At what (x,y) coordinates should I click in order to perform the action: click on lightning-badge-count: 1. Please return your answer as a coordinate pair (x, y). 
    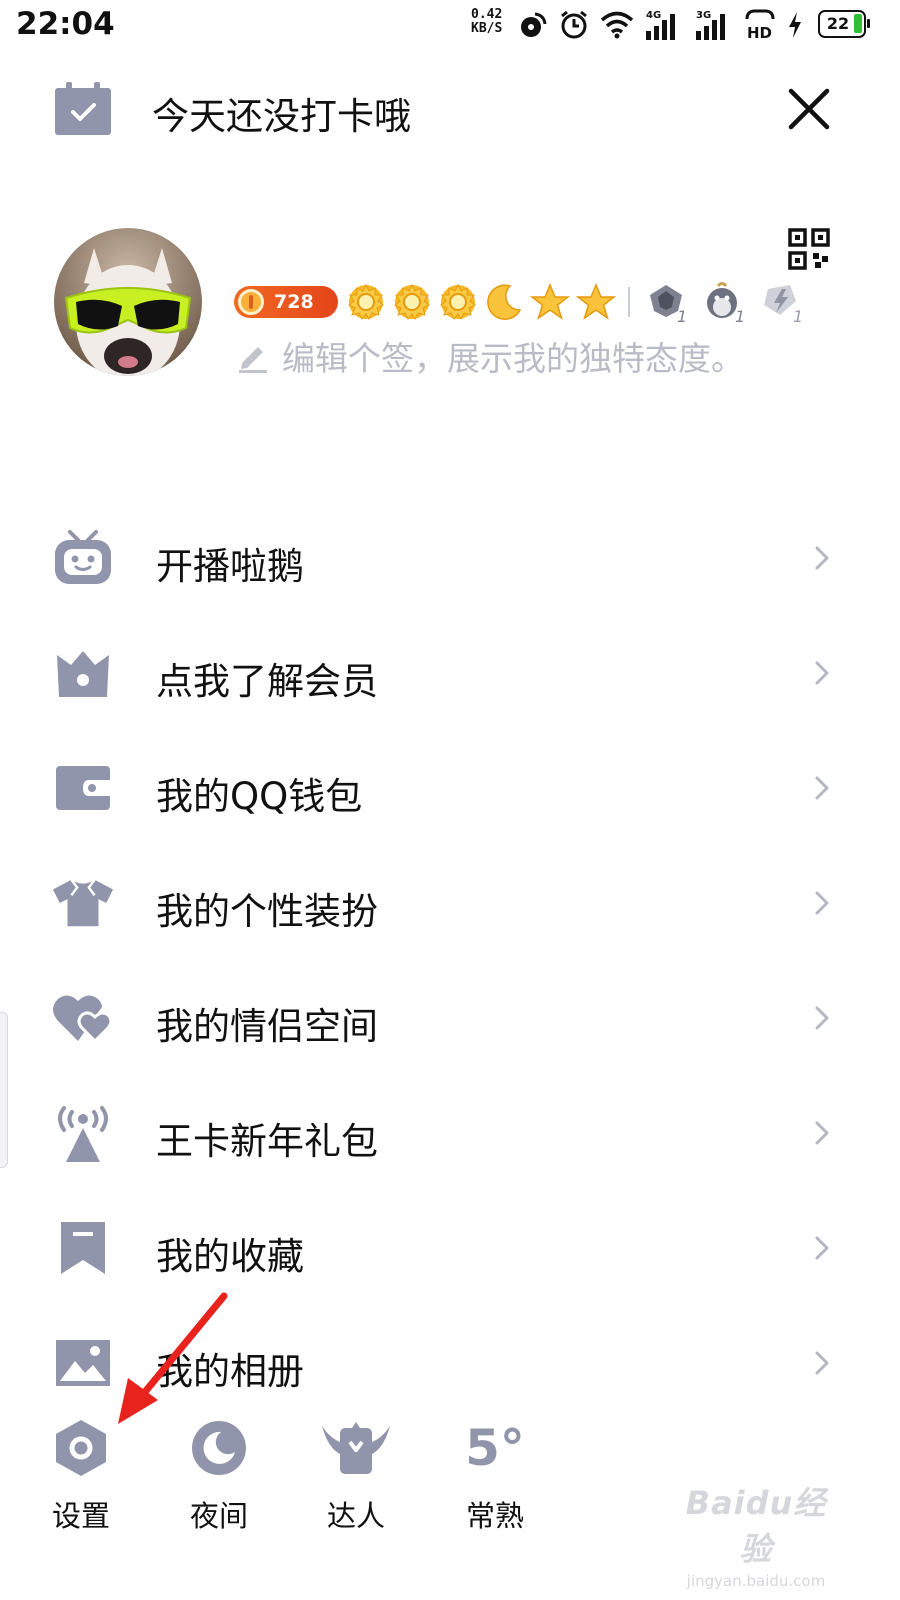
    Looking at the image, I should click on (798, 315).